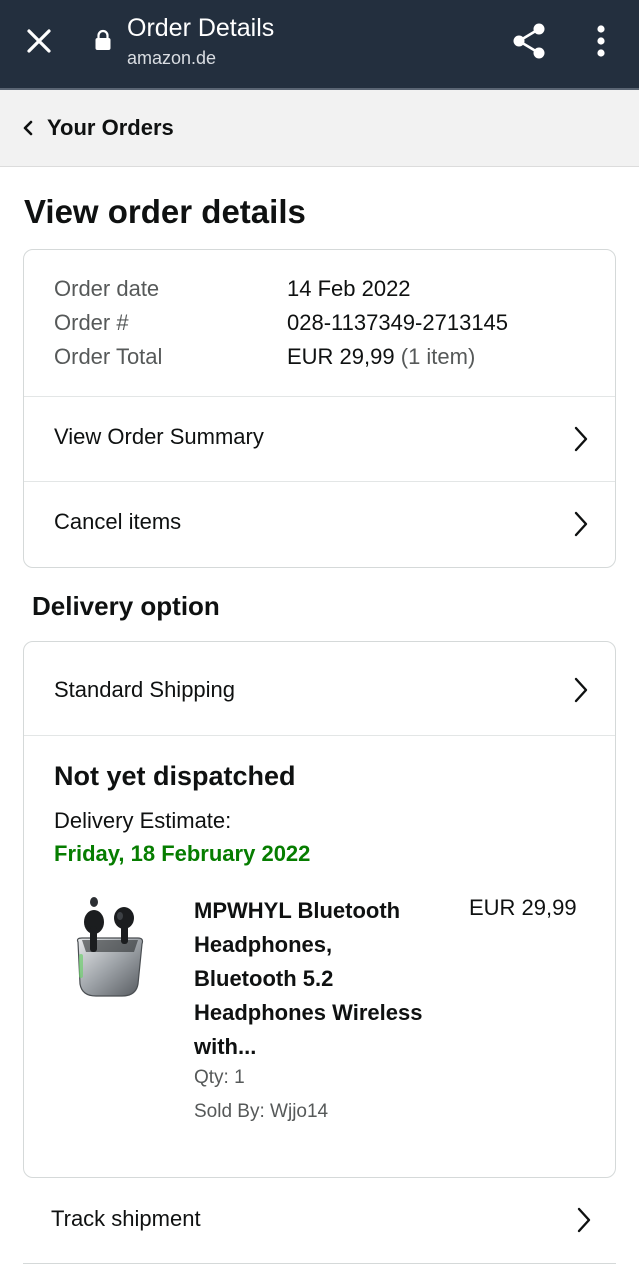 The width and height of the screenshot is (639, 1280). Describe the element at coordinates (523, 907) in the screenshot. I see `product-price: EUR 29,99` at that location.